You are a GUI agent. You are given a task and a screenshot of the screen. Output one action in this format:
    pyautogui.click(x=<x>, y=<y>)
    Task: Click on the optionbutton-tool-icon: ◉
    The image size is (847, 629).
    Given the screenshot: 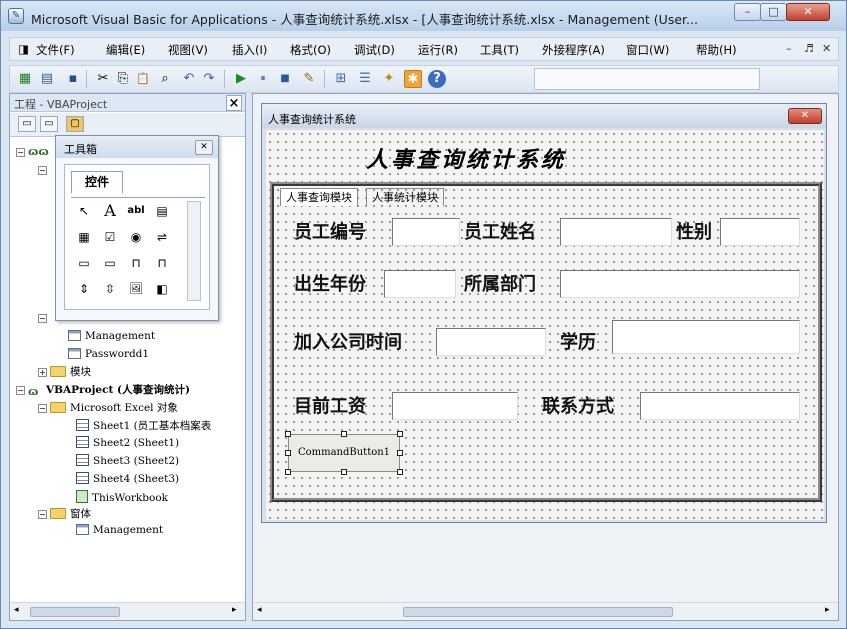 What is the action you would take?
    pyautogui.click(x=136, y=237)
    